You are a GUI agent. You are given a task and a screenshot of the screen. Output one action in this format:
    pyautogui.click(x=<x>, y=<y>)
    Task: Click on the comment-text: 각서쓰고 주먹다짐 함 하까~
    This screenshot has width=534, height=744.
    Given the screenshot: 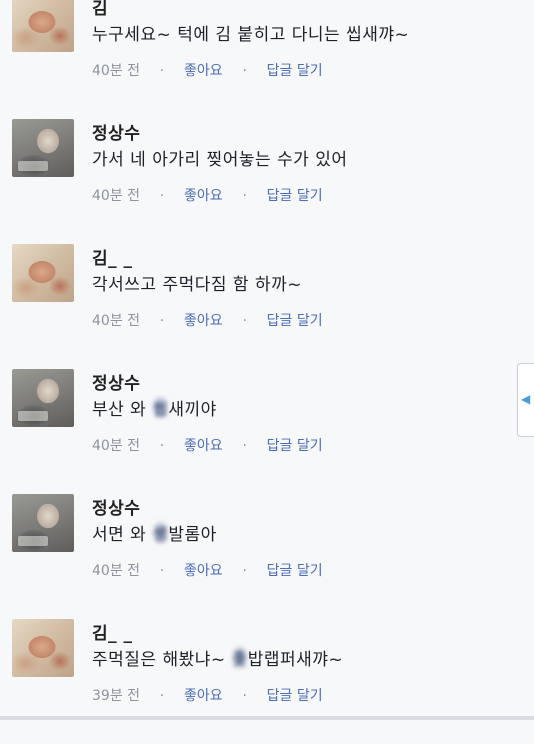 What is the action you would take?
    pyautogui.click(x=197, y=285)
    